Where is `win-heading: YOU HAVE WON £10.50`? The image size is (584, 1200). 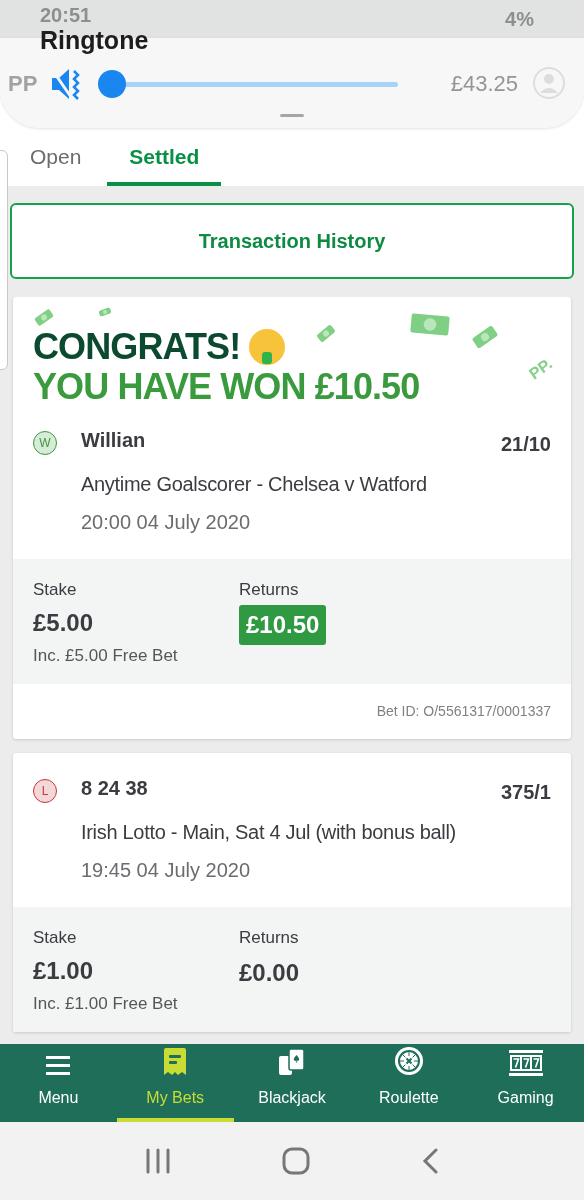
win-heading: YOU HAVE WON £10.50 is located at coordinates (226, 387).